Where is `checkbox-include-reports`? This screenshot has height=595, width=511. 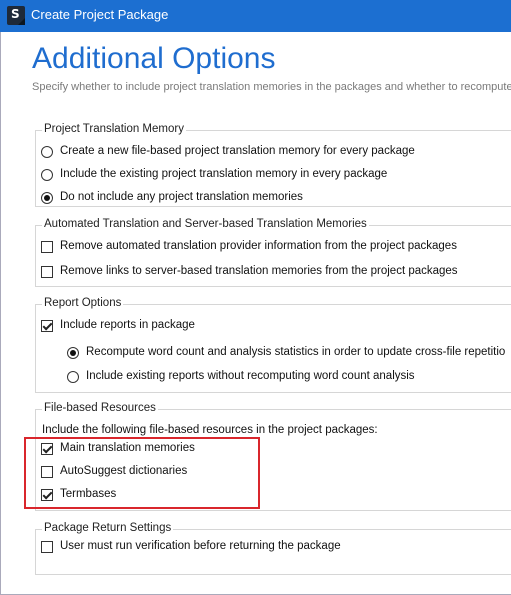 checkbox-include-reports is located at coordinates (47, 326).